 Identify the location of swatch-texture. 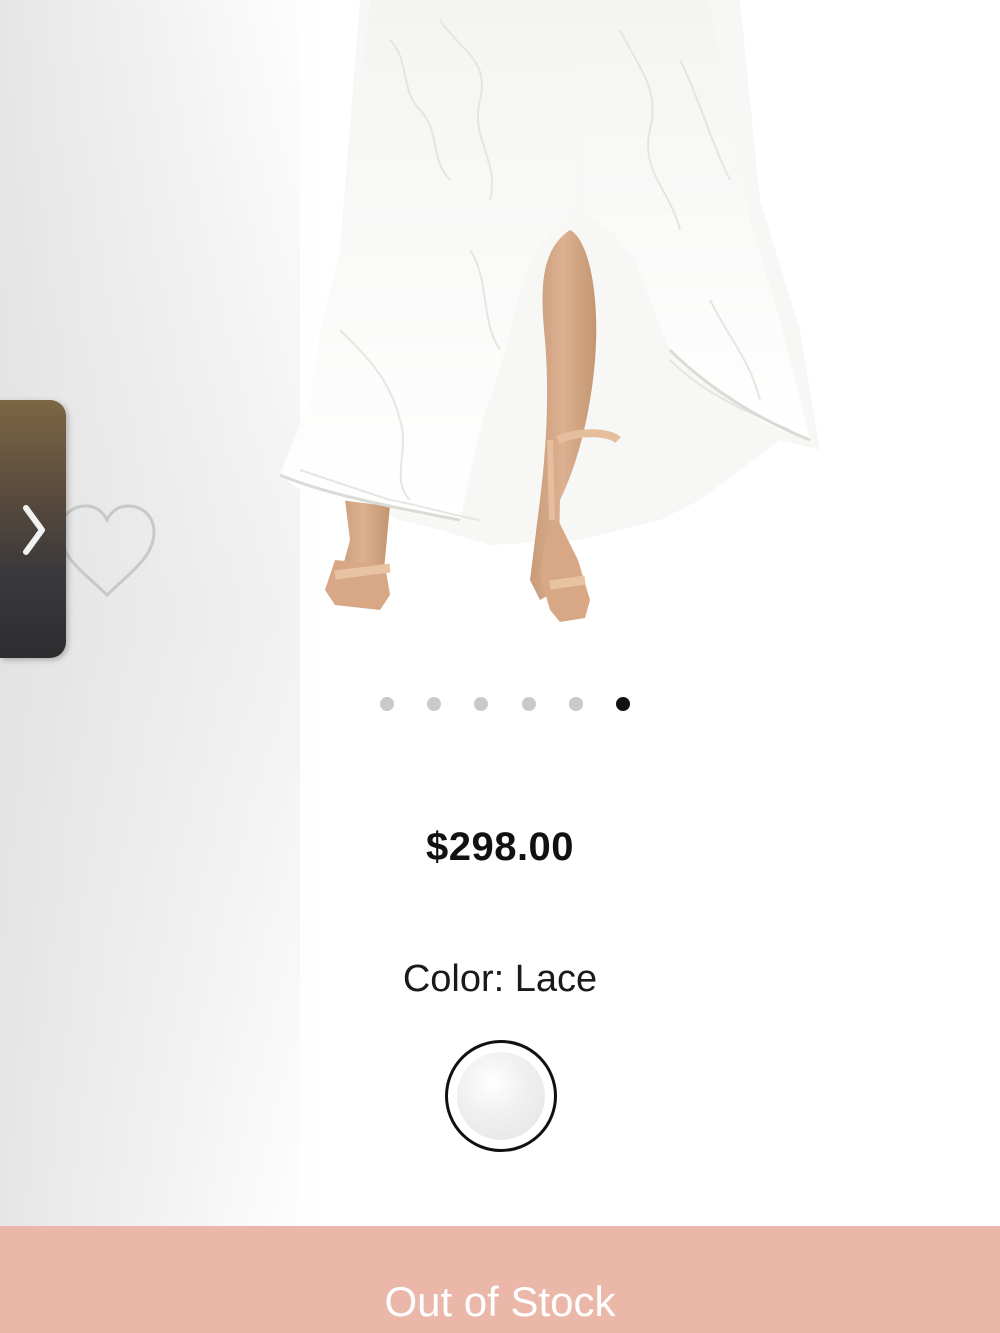
(501, 1096).